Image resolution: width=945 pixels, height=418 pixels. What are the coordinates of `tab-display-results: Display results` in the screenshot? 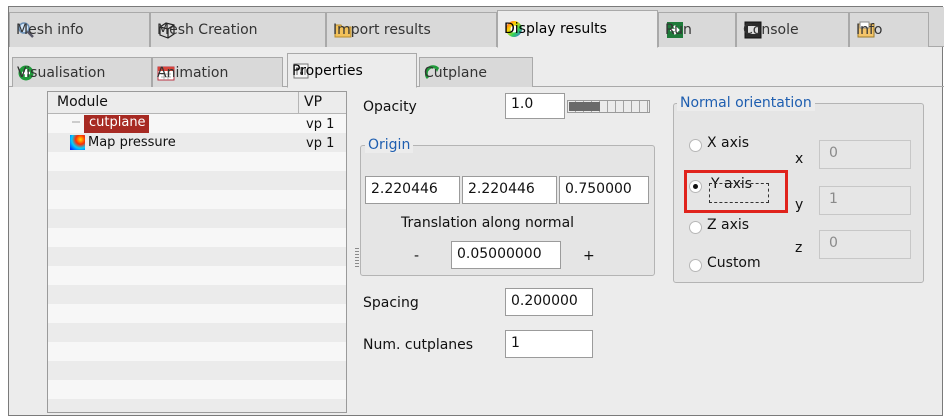 It's located at (577, 29).